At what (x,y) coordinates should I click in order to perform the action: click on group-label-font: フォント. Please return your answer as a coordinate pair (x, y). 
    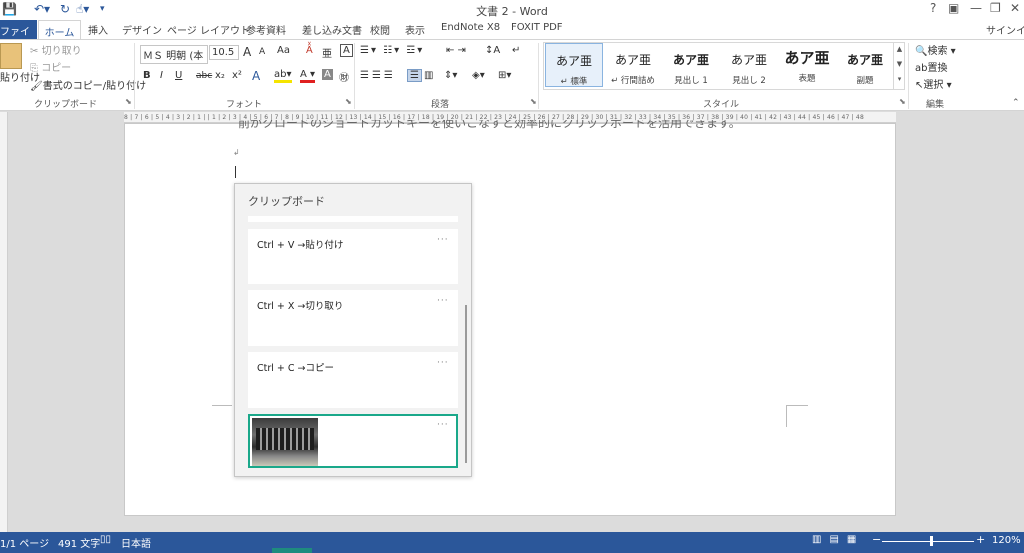
    Looking at the image, I should click on (244, 105).